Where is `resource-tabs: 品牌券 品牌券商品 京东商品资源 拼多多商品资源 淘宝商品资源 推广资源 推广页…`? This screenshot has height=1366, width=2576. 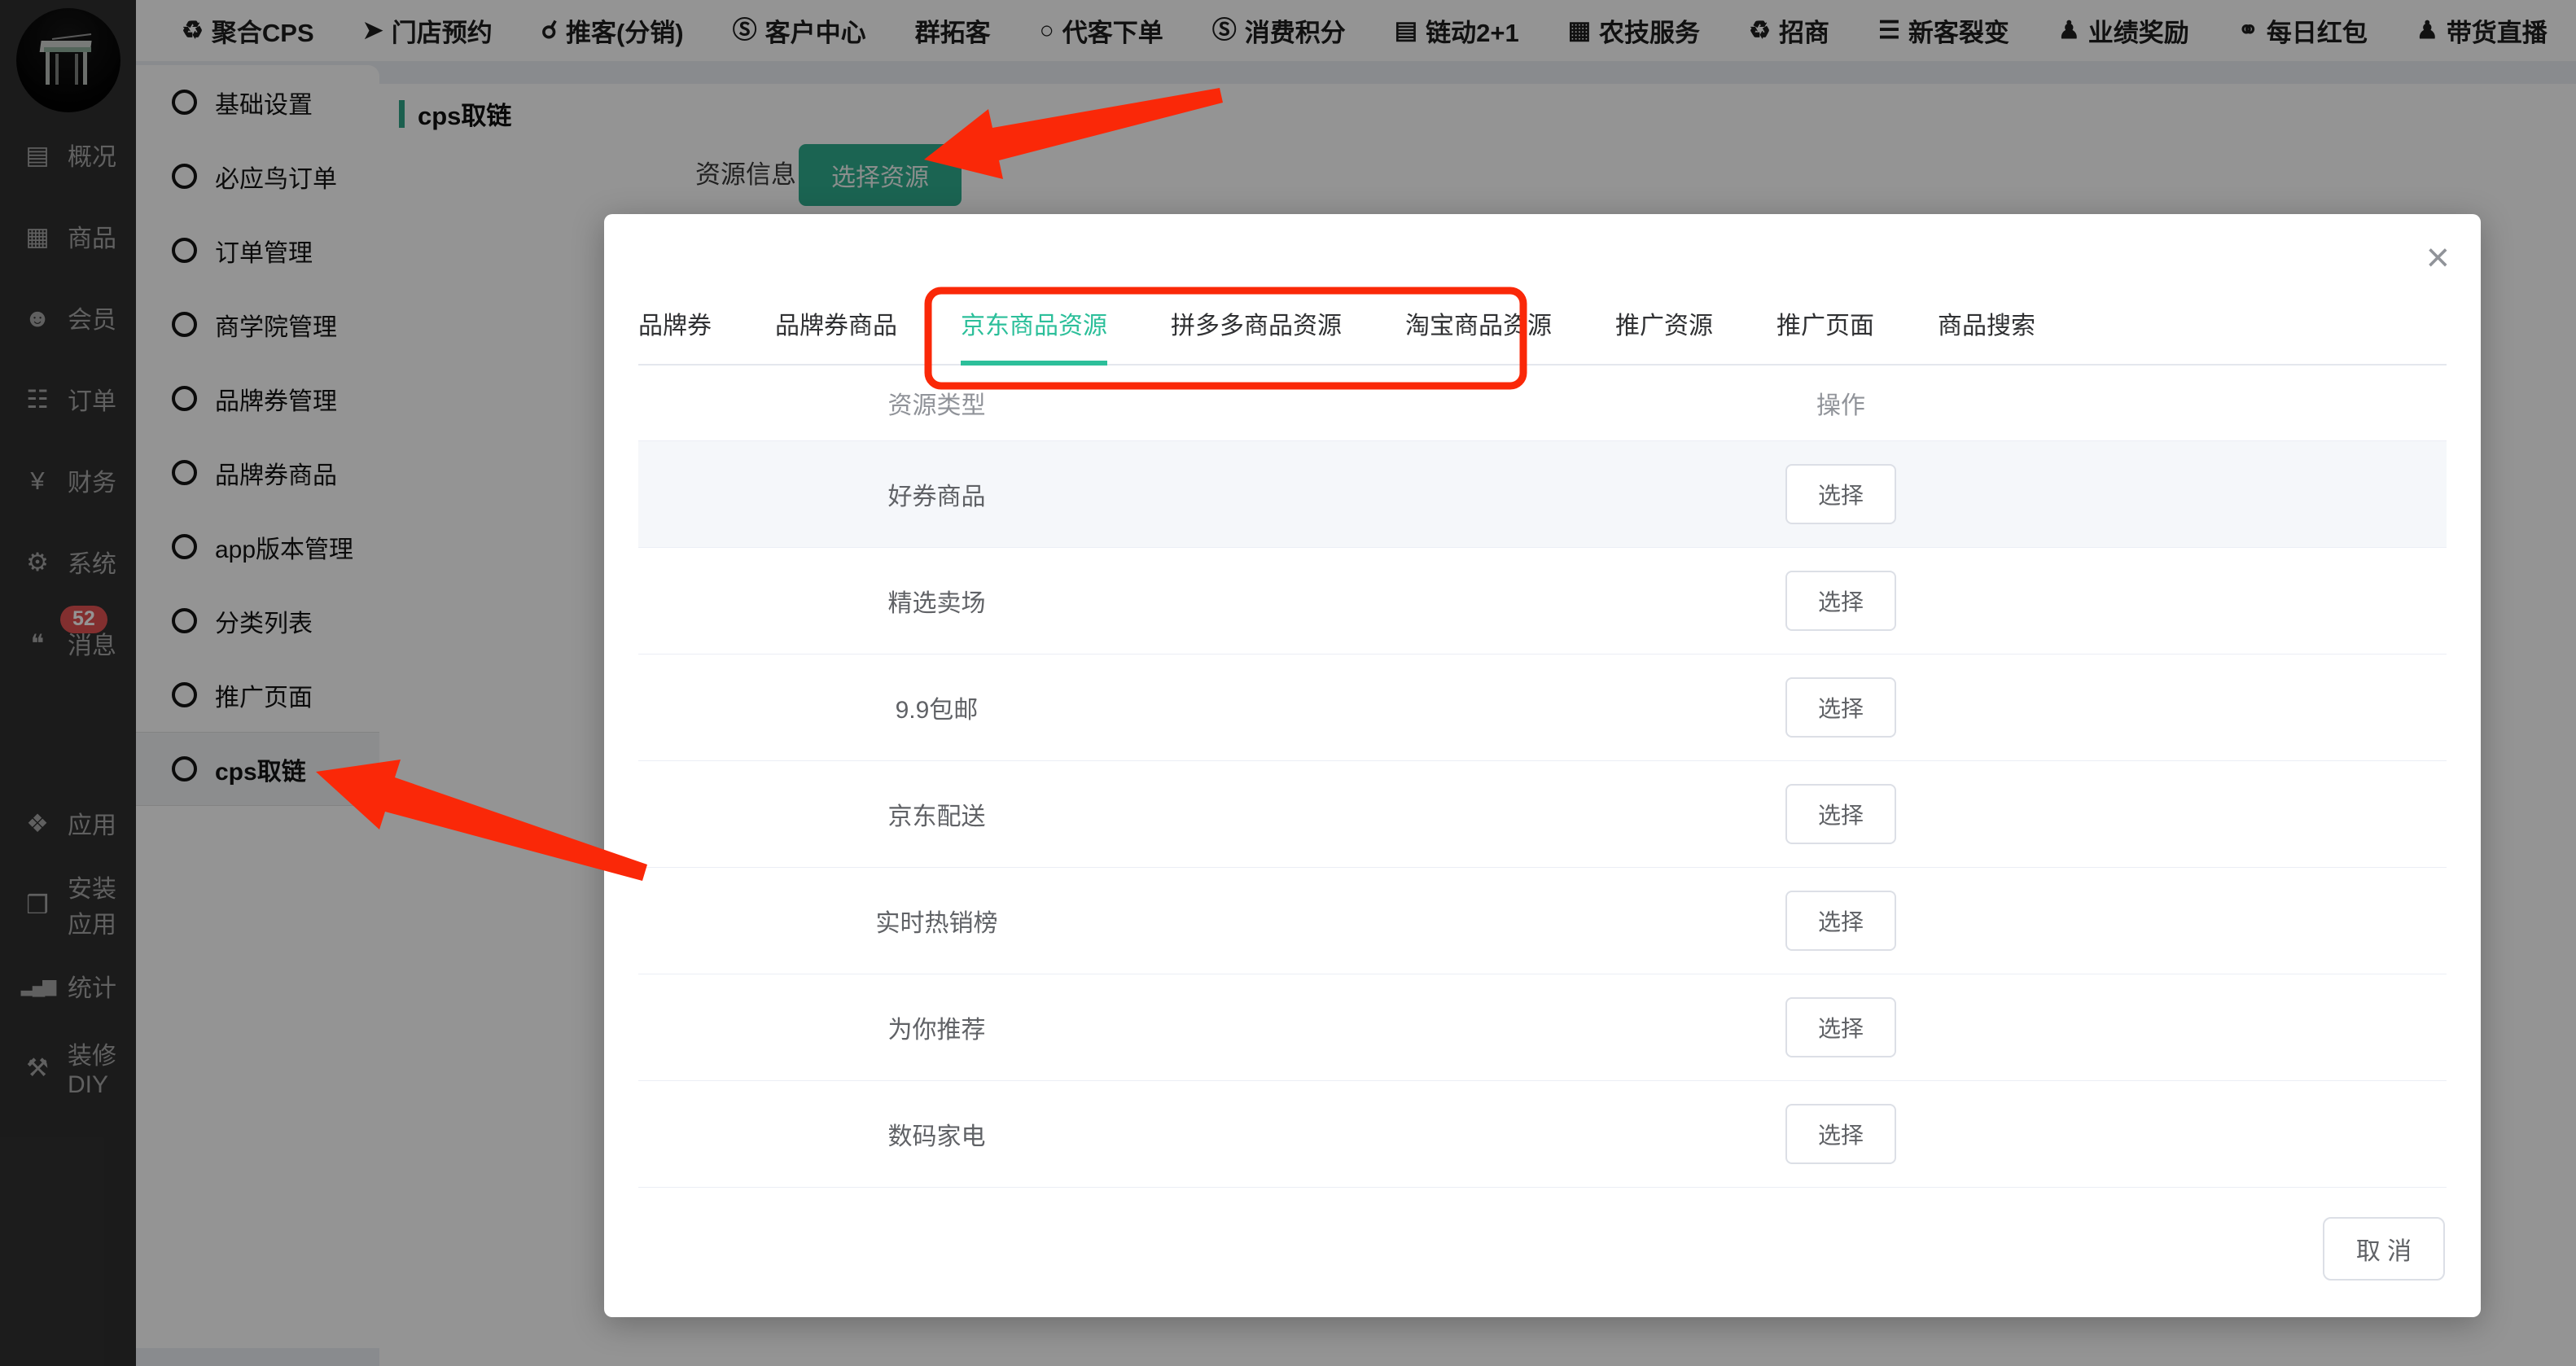
resource-tabs: 品牌券 品牌券商品 京东商品资源 拼多多商品资源 淘宝商品资源 推广资源 推广页… is located at coordinates (1542, 335).